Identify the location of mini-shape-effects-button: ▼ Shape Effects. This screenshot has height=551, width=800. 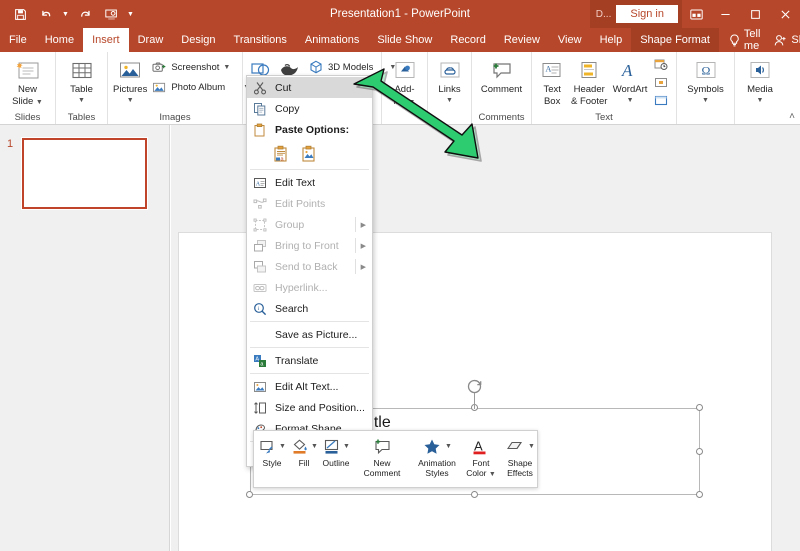
(520, 459).